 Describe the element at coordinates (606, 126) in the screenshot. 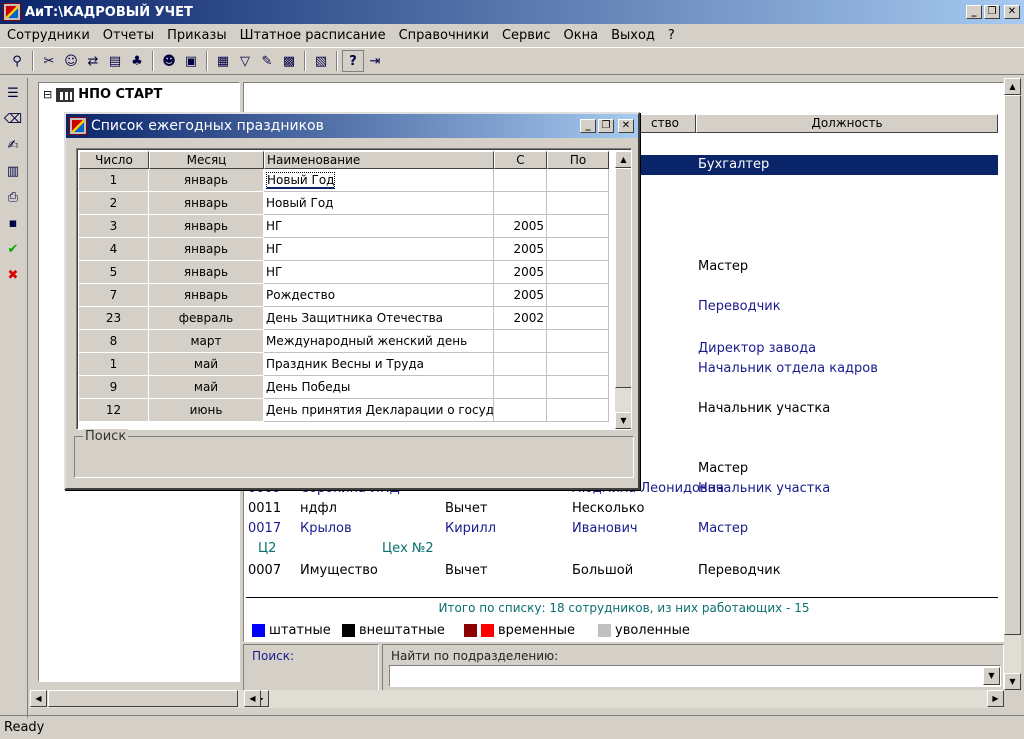

I see `dialog-maximize-button: ❐` at that location.